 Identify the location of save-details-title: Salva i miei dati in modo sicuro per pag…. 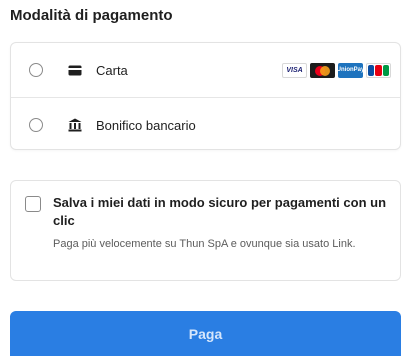
(220, 211).